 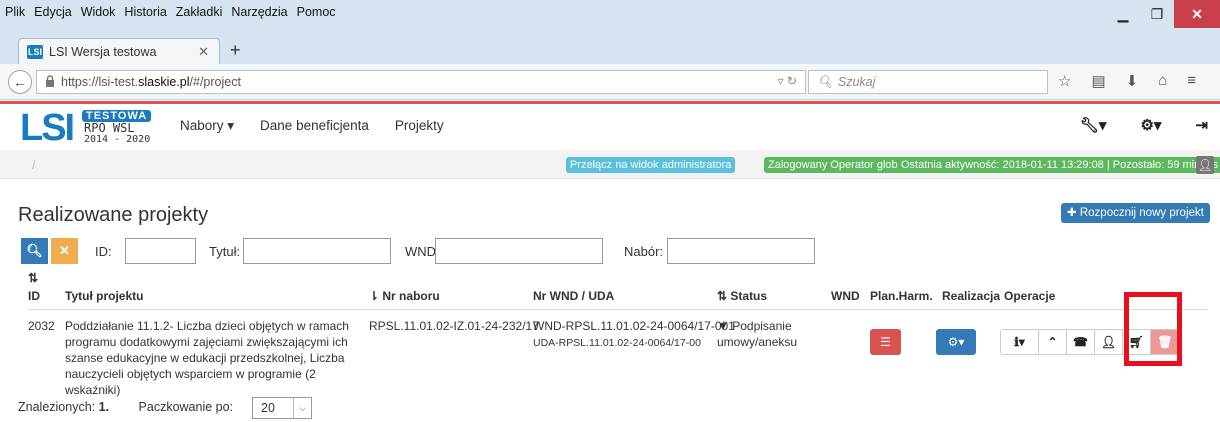 What do you see at coordinates (104, 407) in the screenshot?
I see `found-count: 1.` at bounding box center [104, 407].